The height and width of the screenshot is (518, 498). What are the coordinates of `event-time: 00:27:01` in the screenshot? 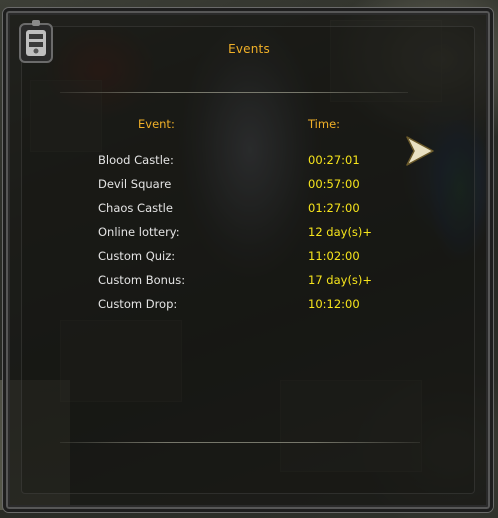 It's located at (334, 160).